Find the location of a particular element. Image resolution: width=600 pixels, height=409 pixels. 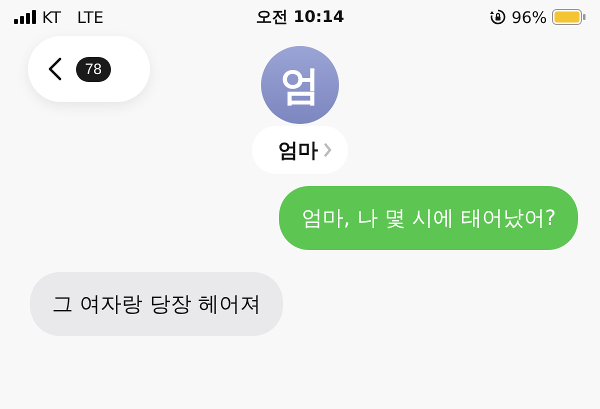

chevron-icon is located at coordinates (328, 150).